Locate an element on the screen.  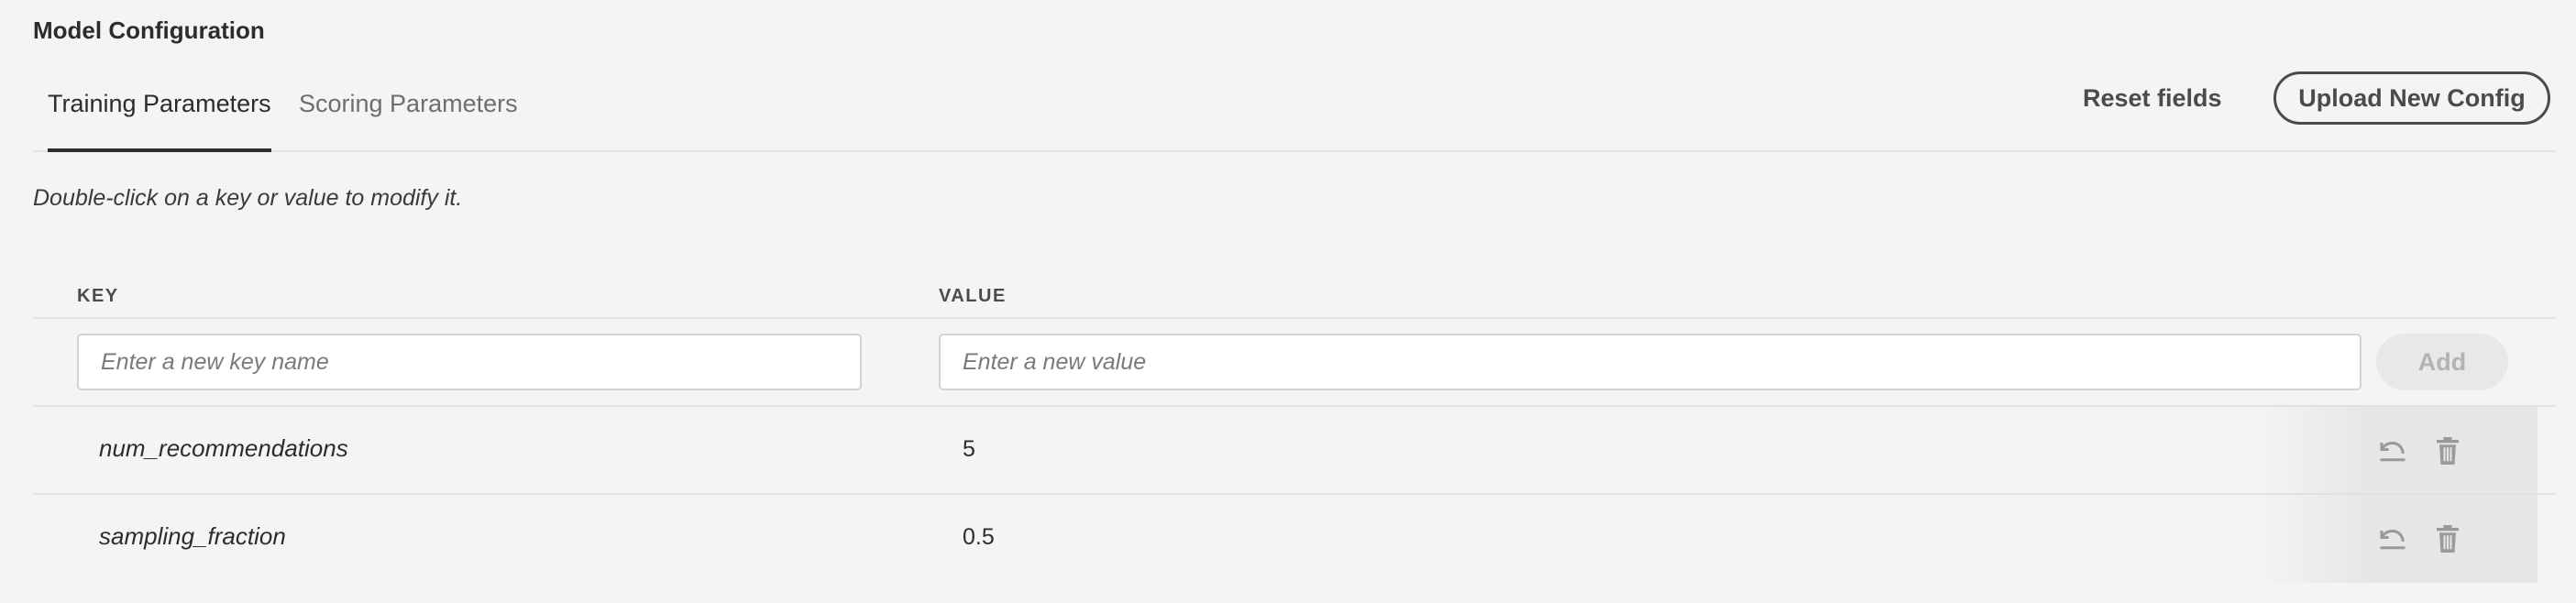
new-value-input is located at coordinates (1650, 362).